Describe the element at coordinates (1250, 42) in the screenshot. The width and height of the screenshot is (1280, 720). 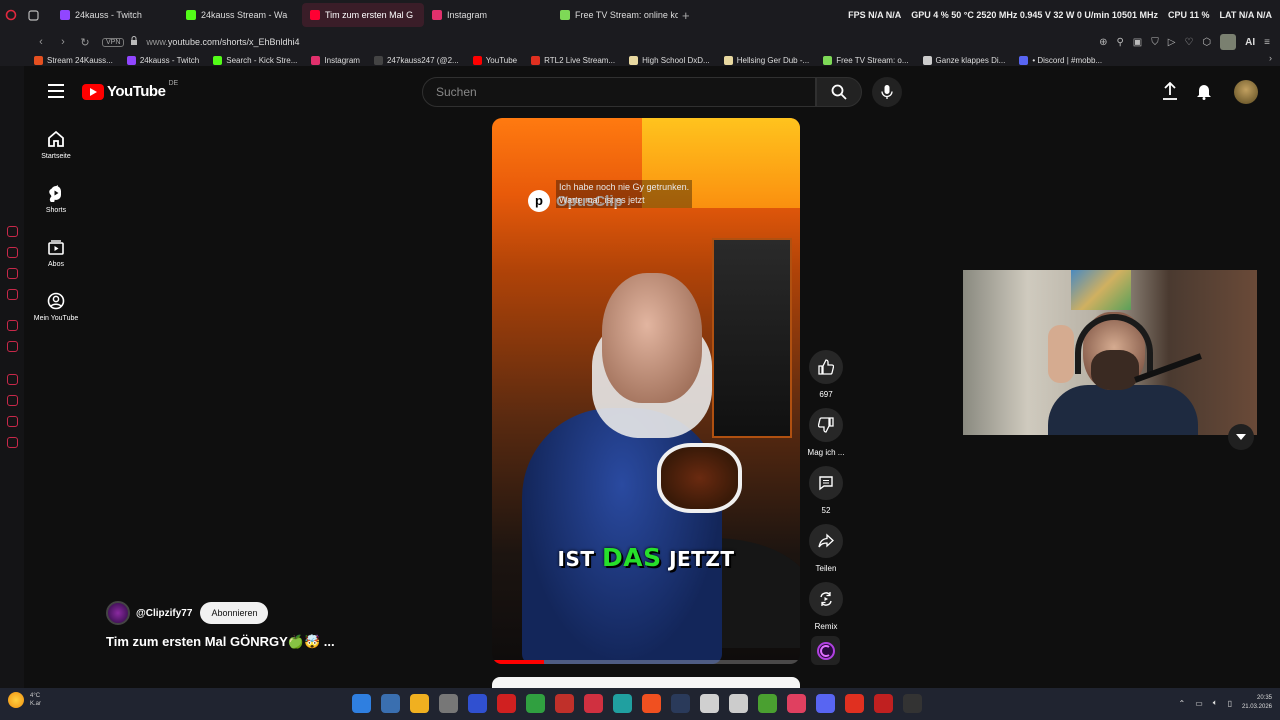
I see `ai-button: AI` at that location.